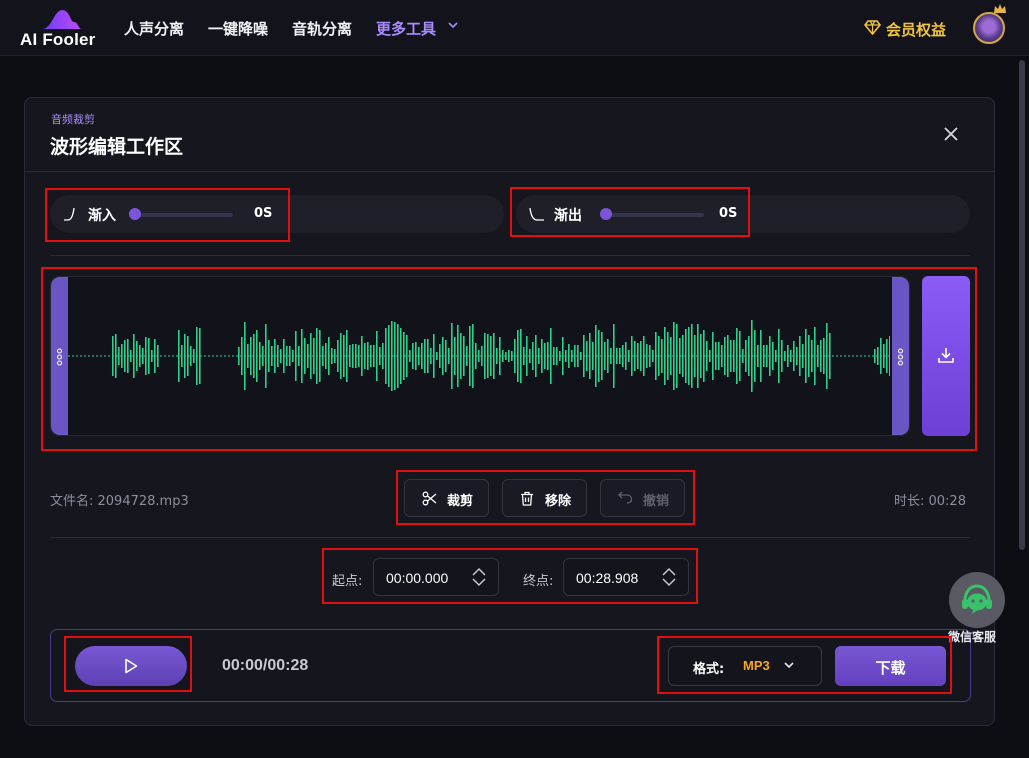 This screenshot has height=758, width=1029. Describe the element at coordinates (406, 28) in the screenshot. I see `nav-more-tools: 更多工具` at that location.